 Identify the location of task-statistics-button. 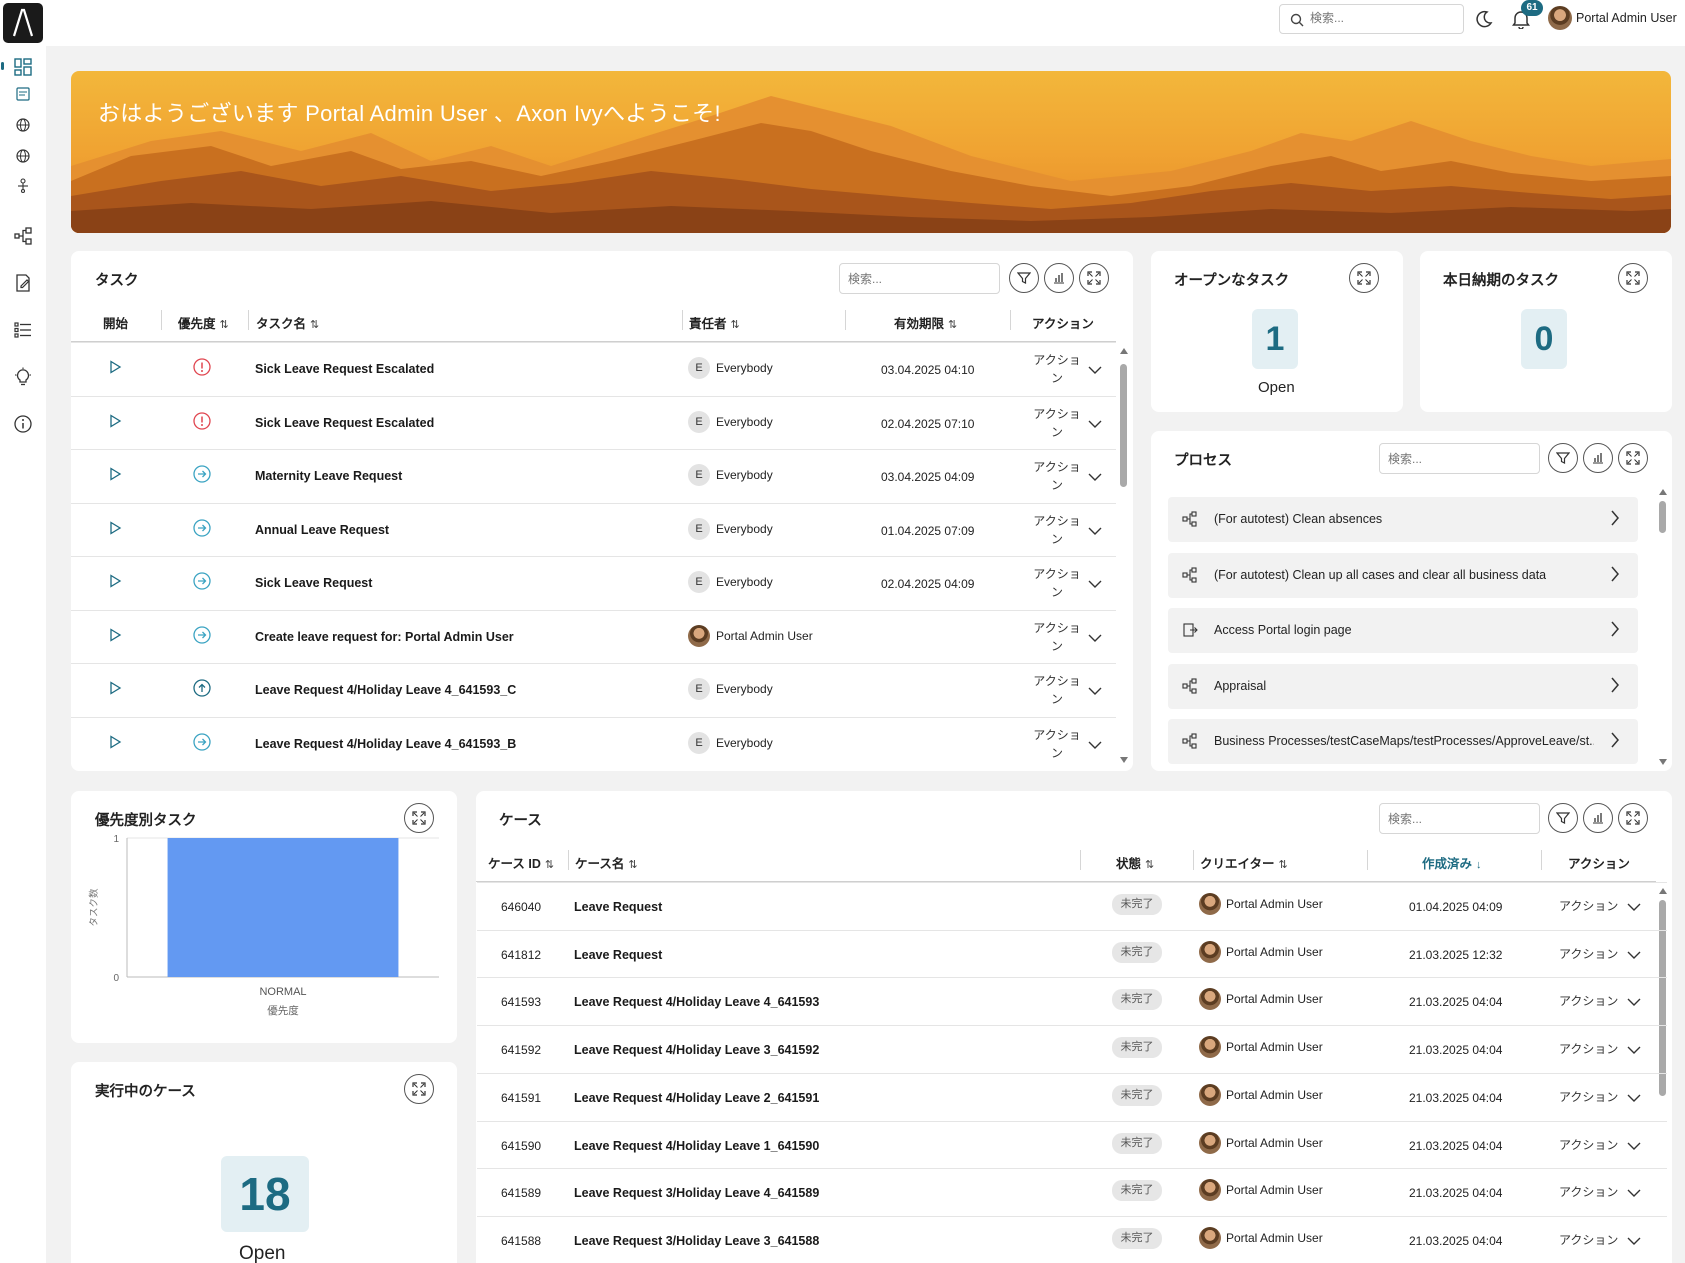
(1059, 278).